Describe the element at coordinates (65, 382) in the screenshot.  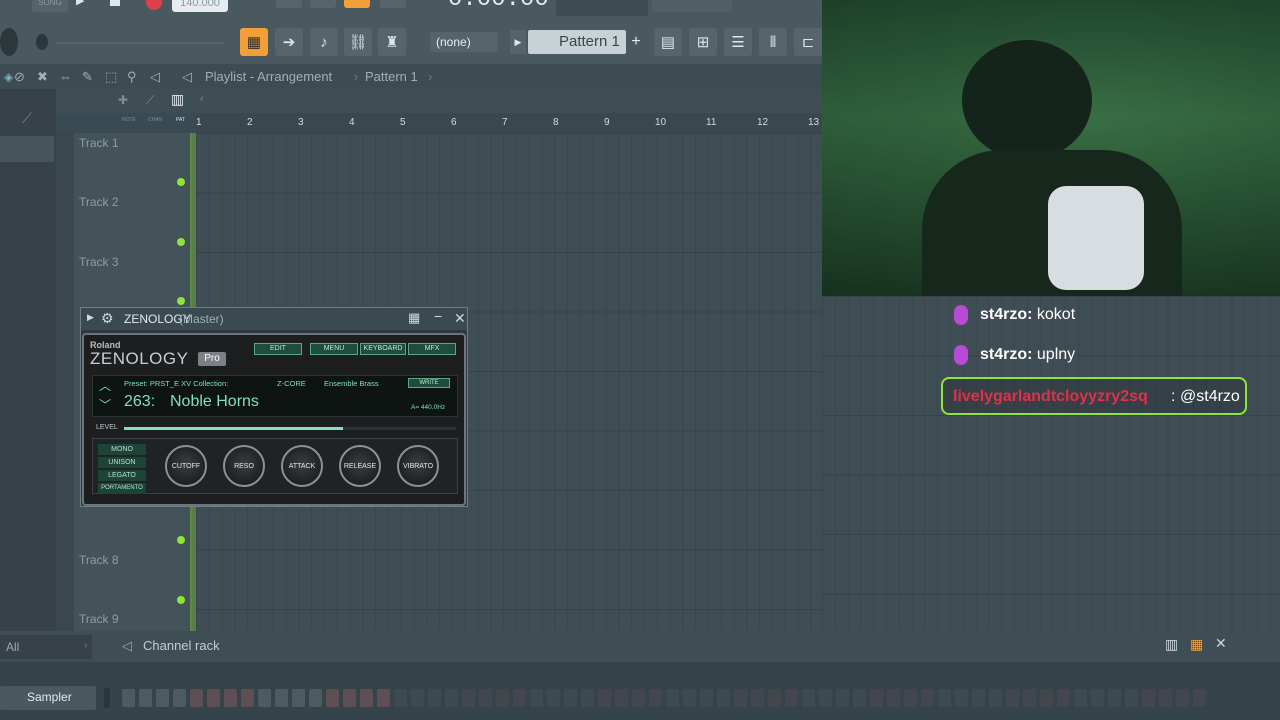
I see `track-scroll` at that location.